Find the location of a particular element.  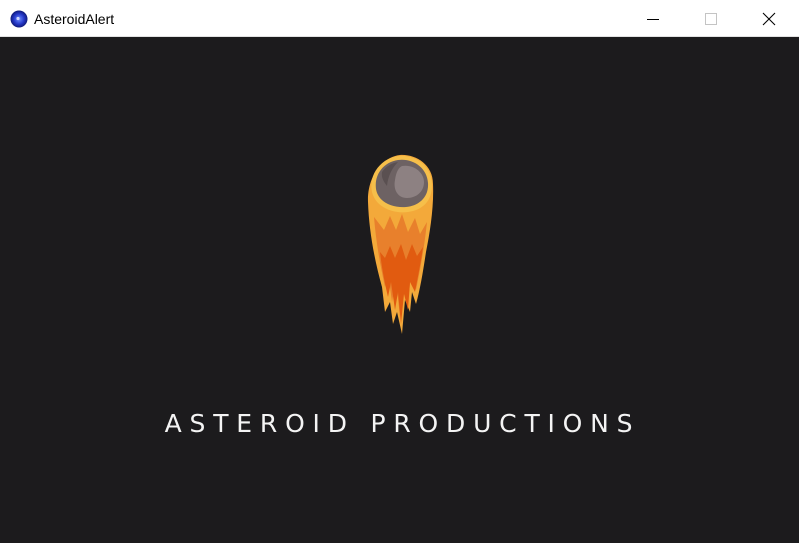

close-icon is located at coordinates (769, 18).